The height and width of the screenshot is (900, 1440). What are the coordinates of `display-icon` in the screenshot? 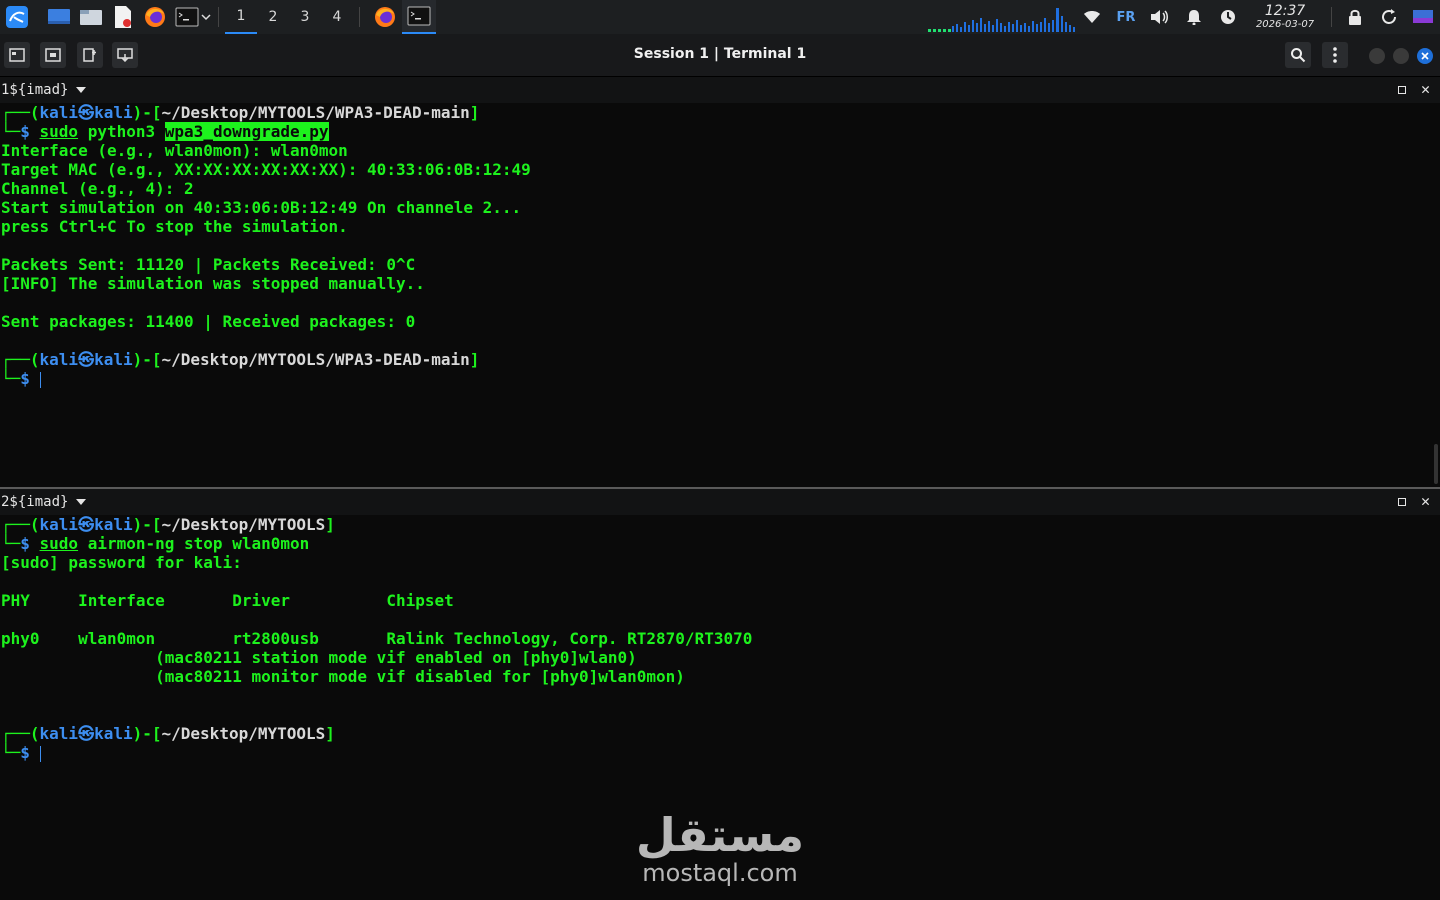 It's located at (1423, 17).